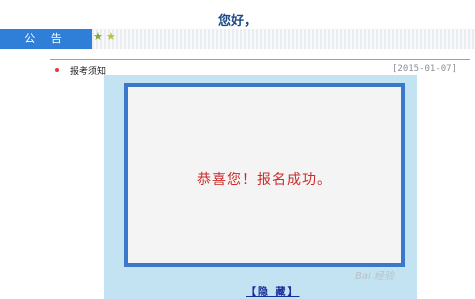 The width and height of the screenshot is (475, 299). What do you see at coordinates (264, 180) in the screenshot?
I see `success-message: 恭喜您！报名成功。` at bounding box center [264, 180].